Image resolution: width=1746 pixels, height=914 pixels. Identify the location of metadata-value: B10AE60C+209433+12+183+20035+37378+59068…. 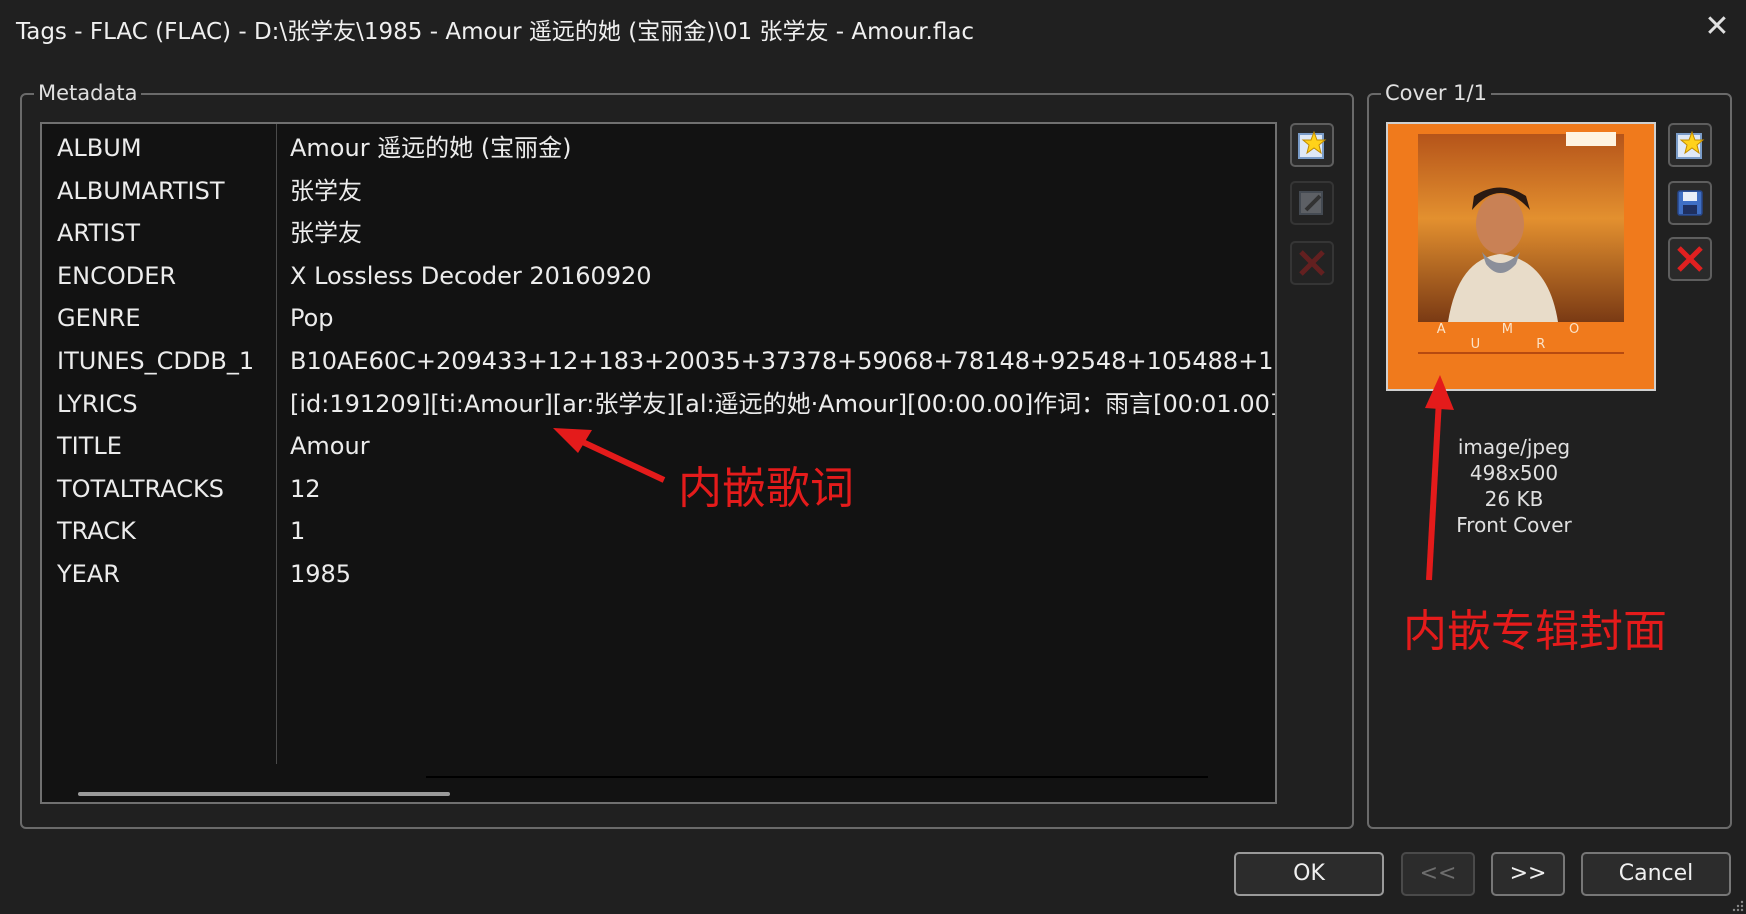
(783, 361).